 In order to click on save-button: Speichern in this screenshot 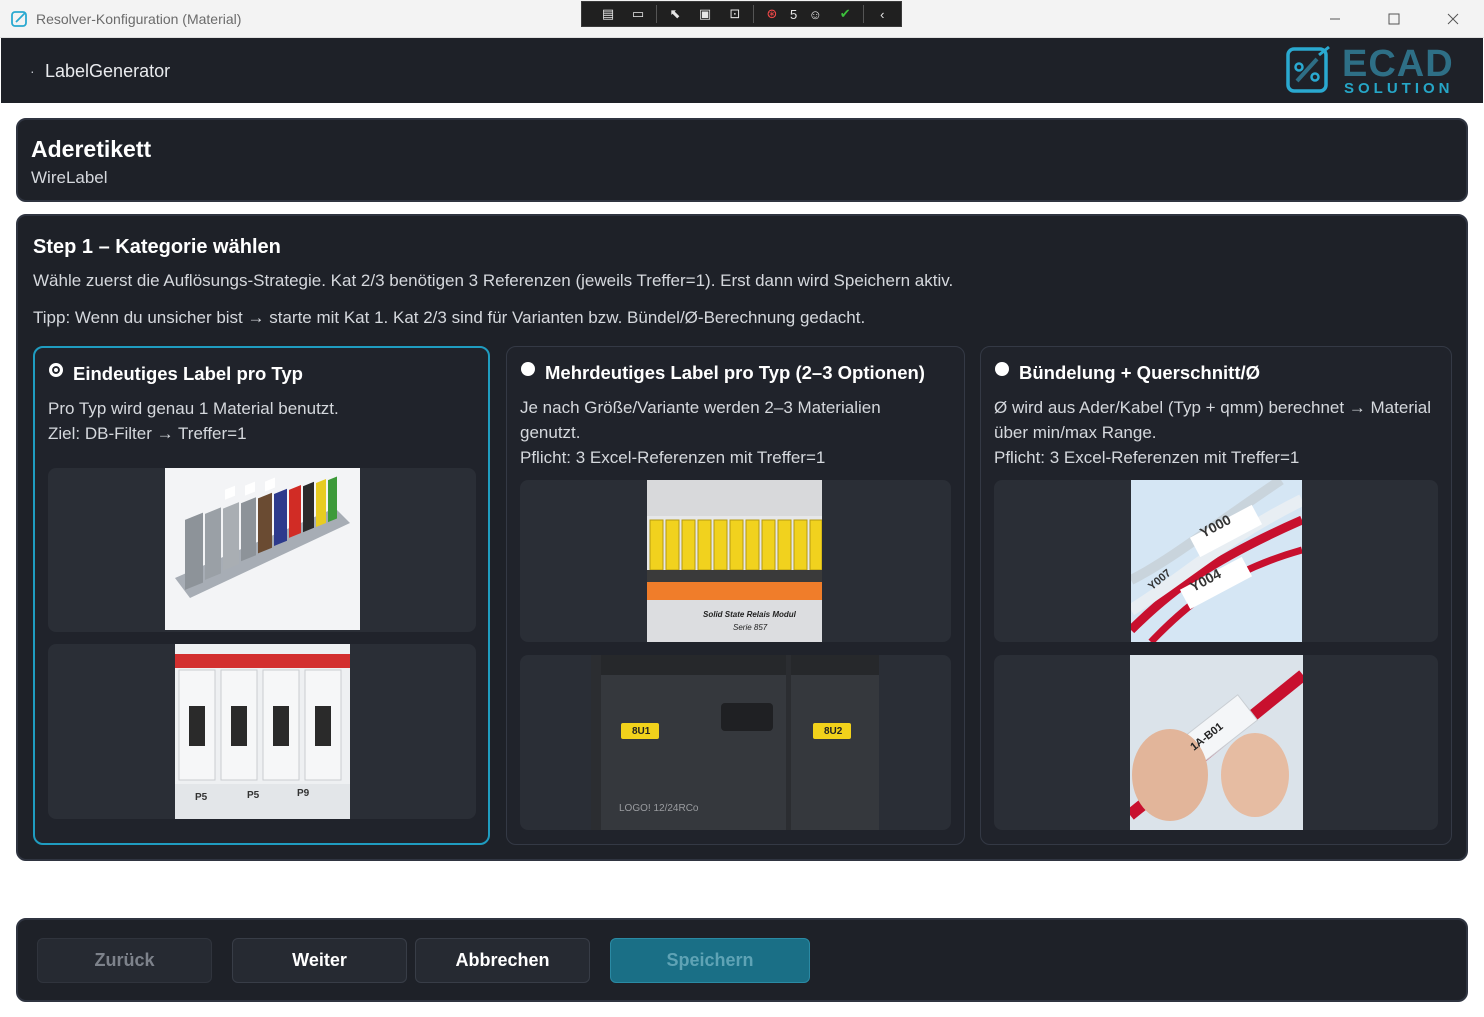, I will do `click(710, 960)`.